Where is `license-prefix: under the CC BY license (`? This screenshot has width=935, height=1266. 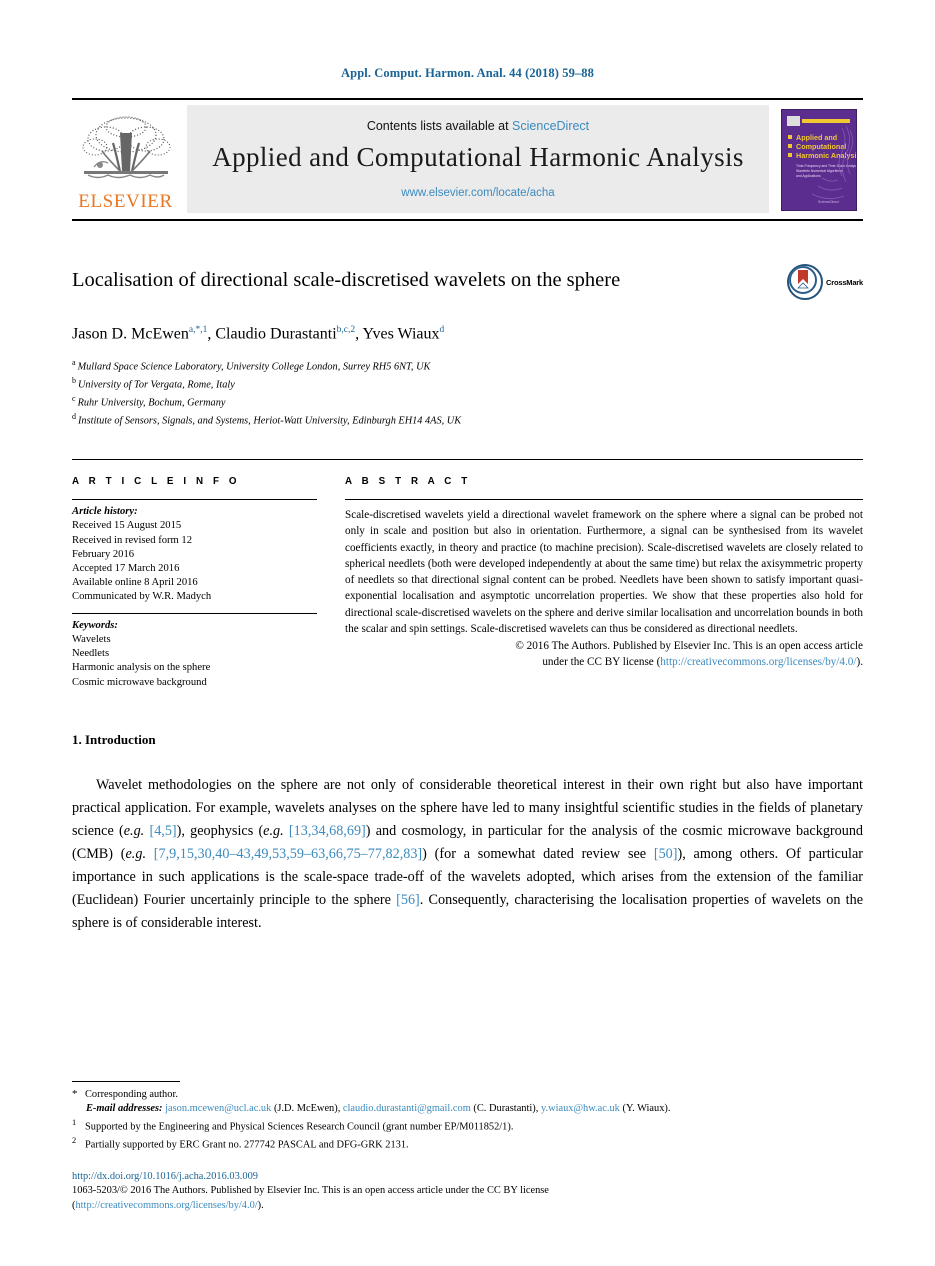
license-prefix: under the CC BY license ( is located at coordinates (601, 662).